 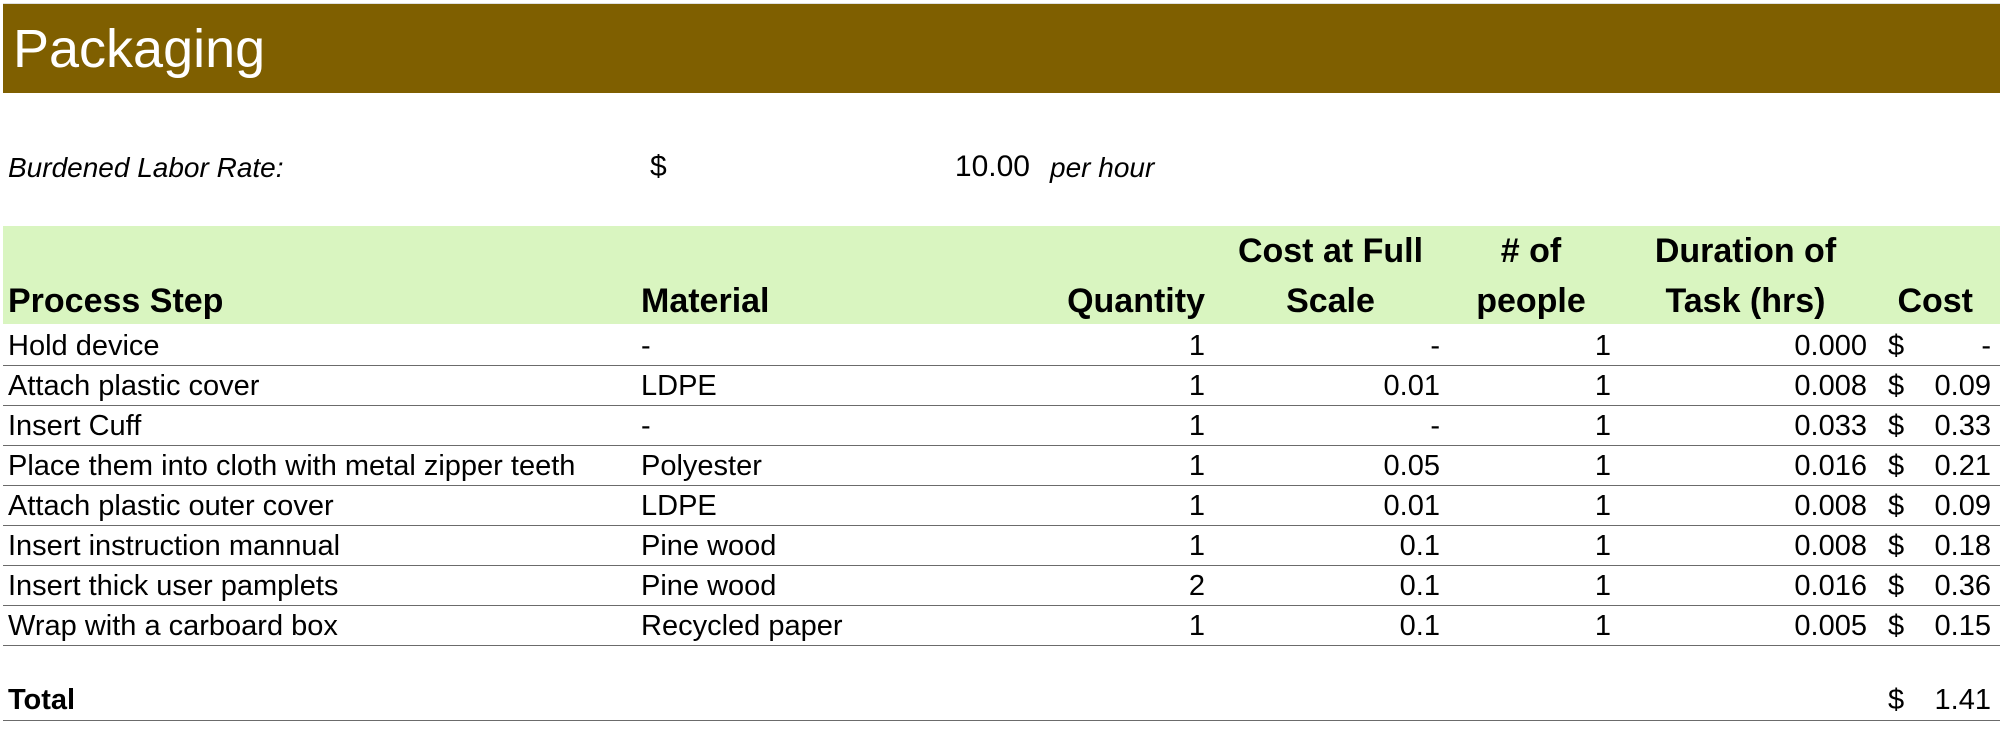 I want to click on sheet-title: Packaging, so click(x=139, y=49).